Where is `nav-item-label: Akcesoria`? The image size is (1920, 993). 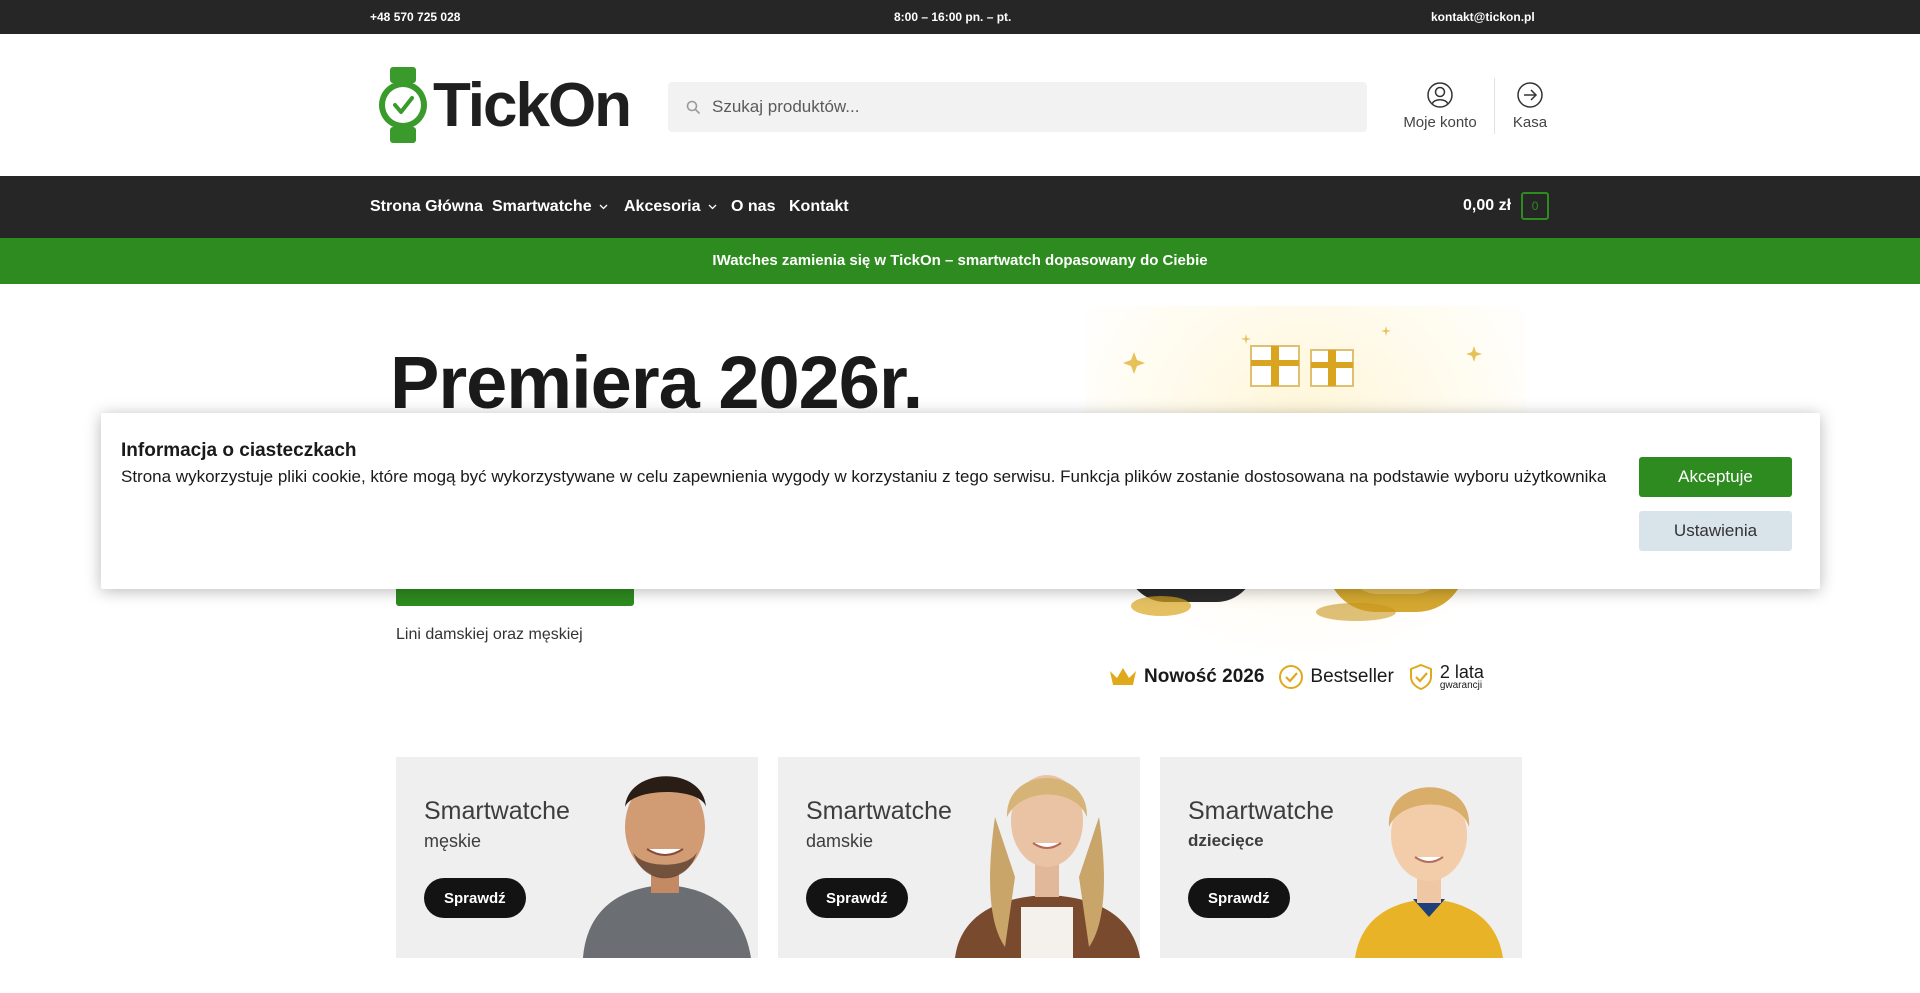
nav-item-label: Akcesoria is located at coordinates (662, 206).